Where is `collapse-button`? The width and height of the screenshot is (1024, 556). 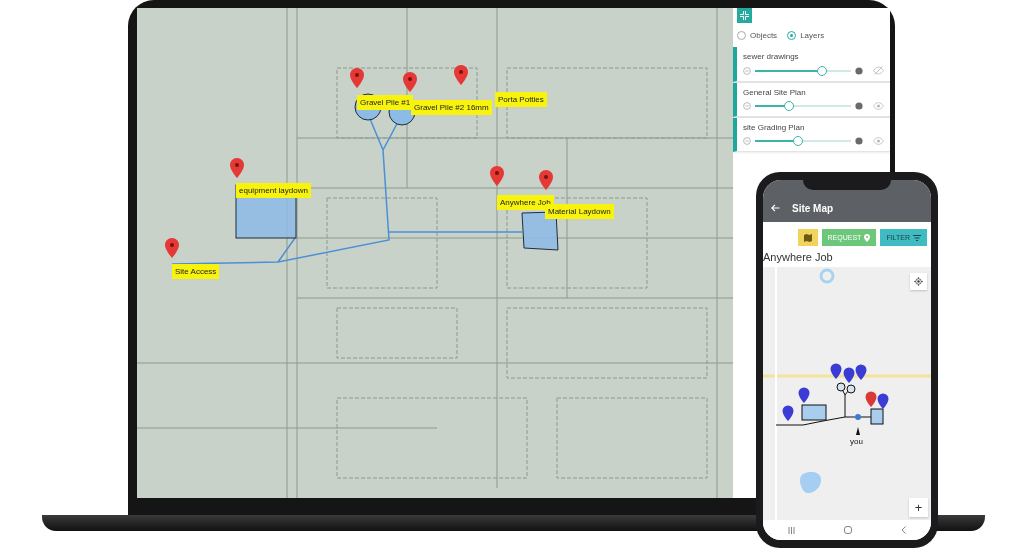 collapse-button is located at coordinates (744, 15).